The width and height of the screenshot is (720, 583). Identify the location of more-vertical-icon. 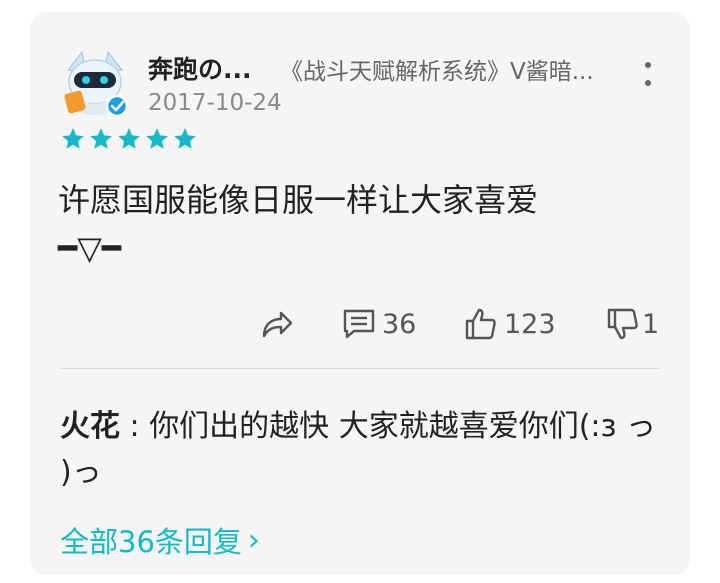
(648, 74).